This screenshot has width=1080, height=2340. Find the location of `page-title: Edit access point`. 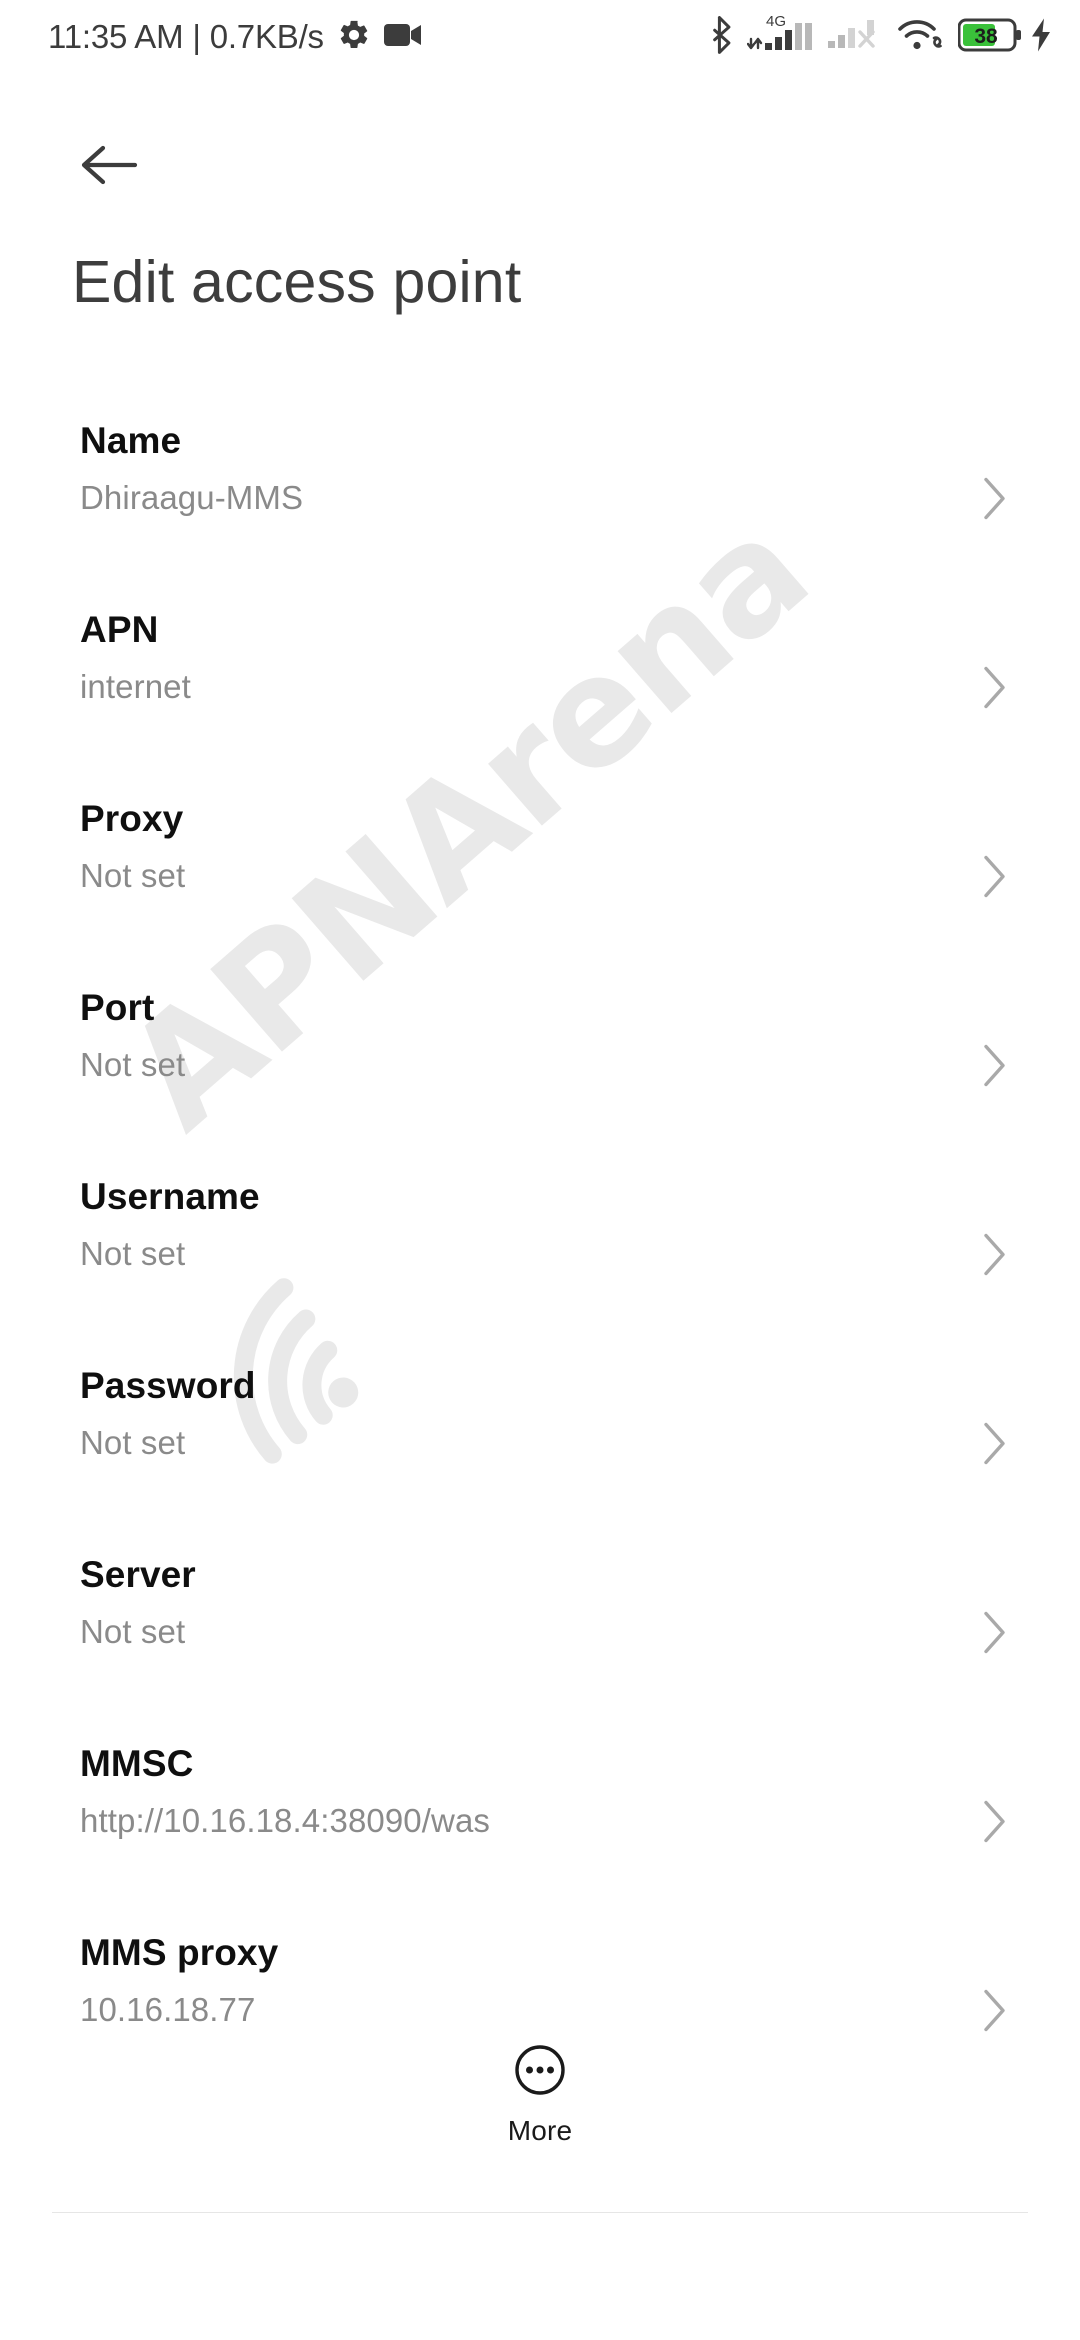

page-title: Edit access point is located at coordinates (297, 282).